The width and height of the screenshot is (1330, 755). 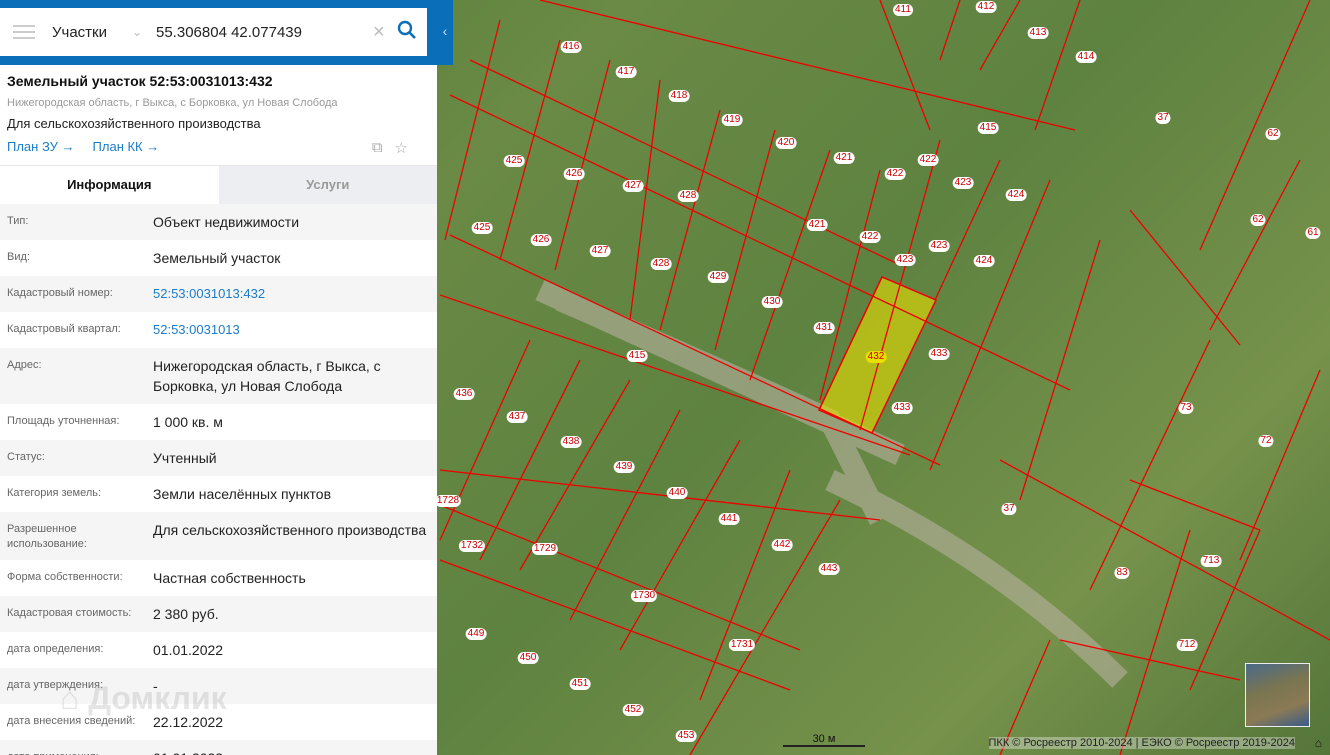 I want to click on parcel-label: 1730, so click(x=644, y=596).